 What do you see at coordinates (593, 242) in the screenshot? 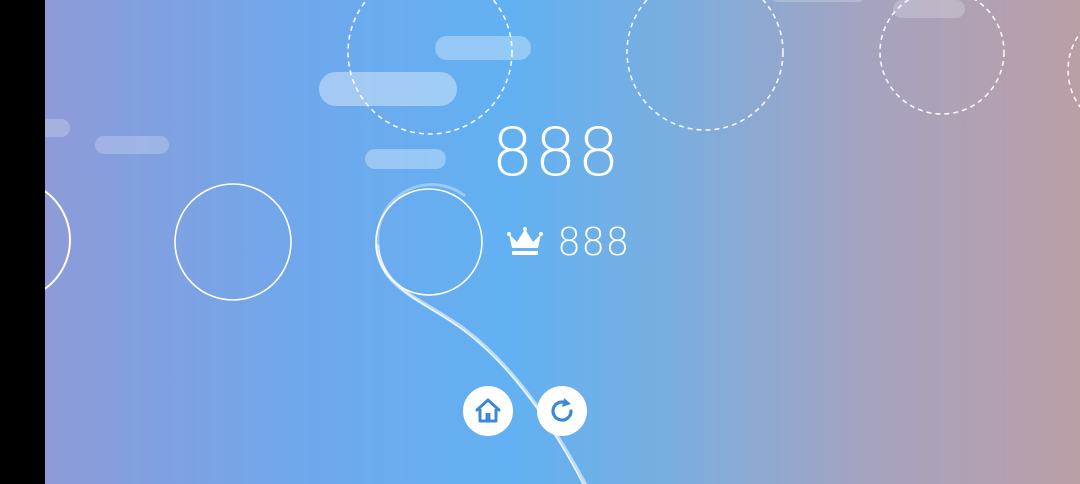
I see `best-score-value: 888` at bounding box center [593, 242].